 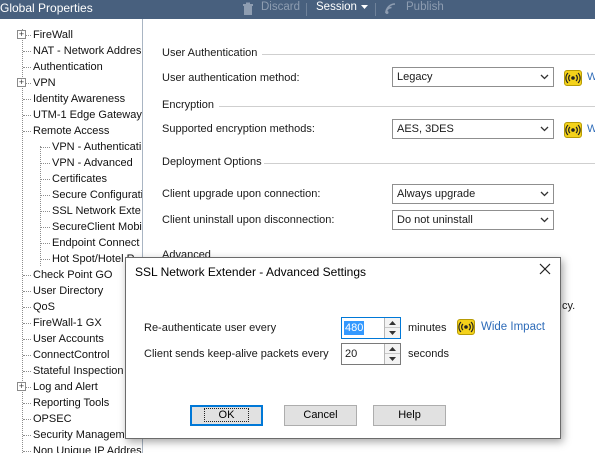 I want to click on toolbar-separator, so click(x=306, y=9).